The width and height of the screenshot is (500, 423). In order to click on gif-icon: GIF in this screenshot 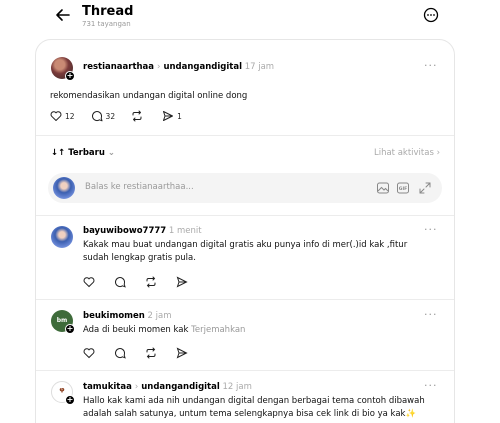, I will do `click(403, 188)`.